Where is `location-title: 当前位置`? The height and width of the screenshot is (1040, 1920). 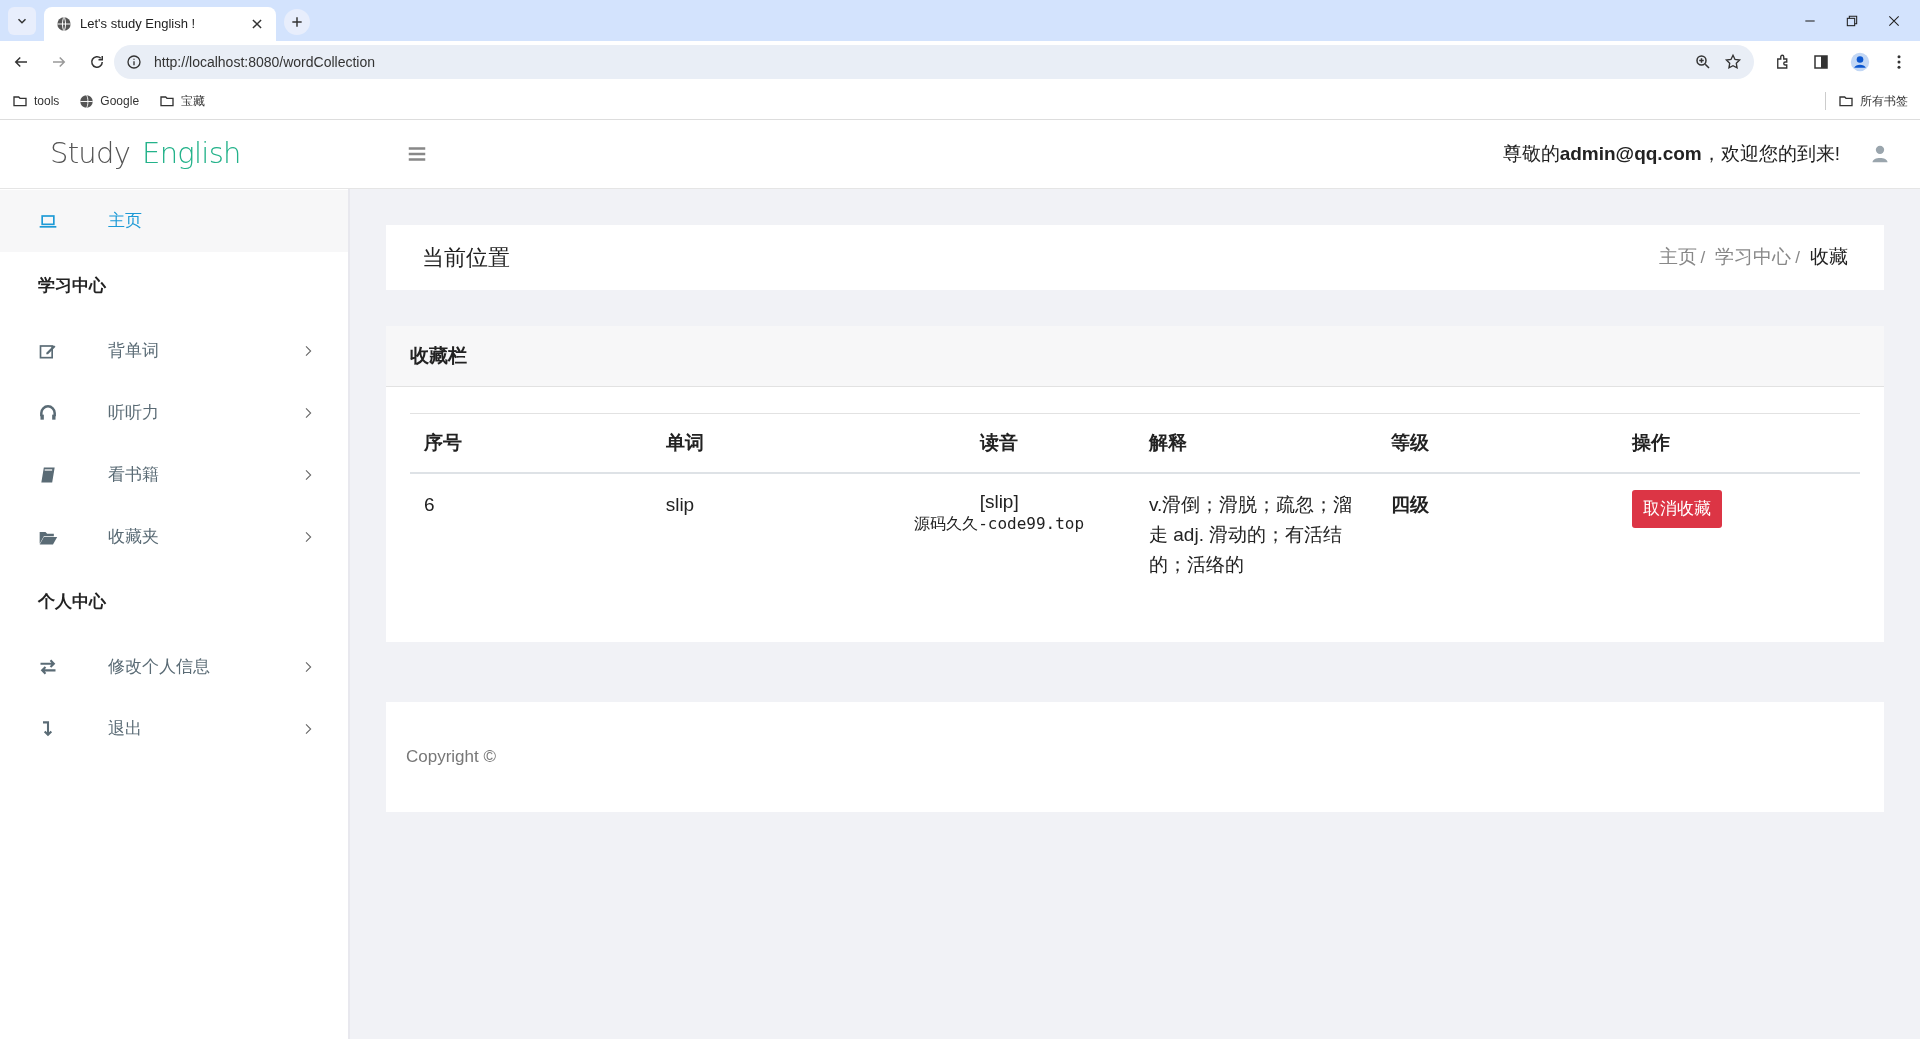 location-title: 当前位置 is located at coordinates (466, 258).